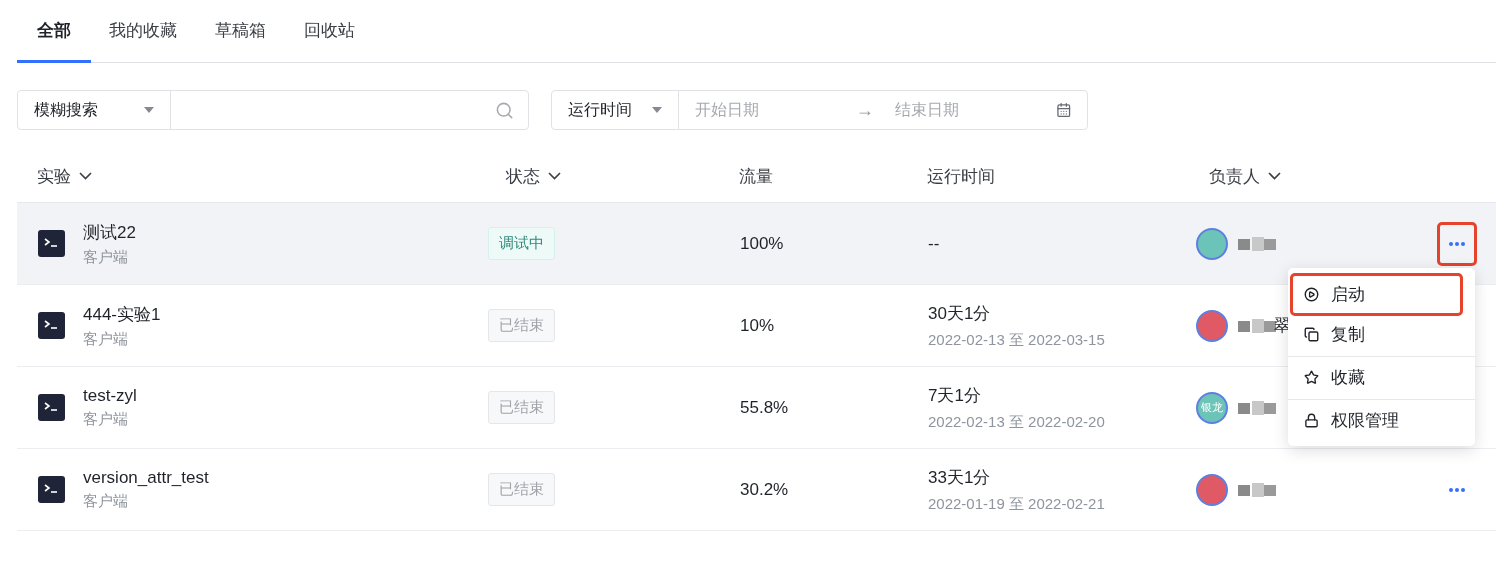  What do you see at coordinates (504, 110) in the screenshot?
I see `search-icon` at bounding box center [504, 110].